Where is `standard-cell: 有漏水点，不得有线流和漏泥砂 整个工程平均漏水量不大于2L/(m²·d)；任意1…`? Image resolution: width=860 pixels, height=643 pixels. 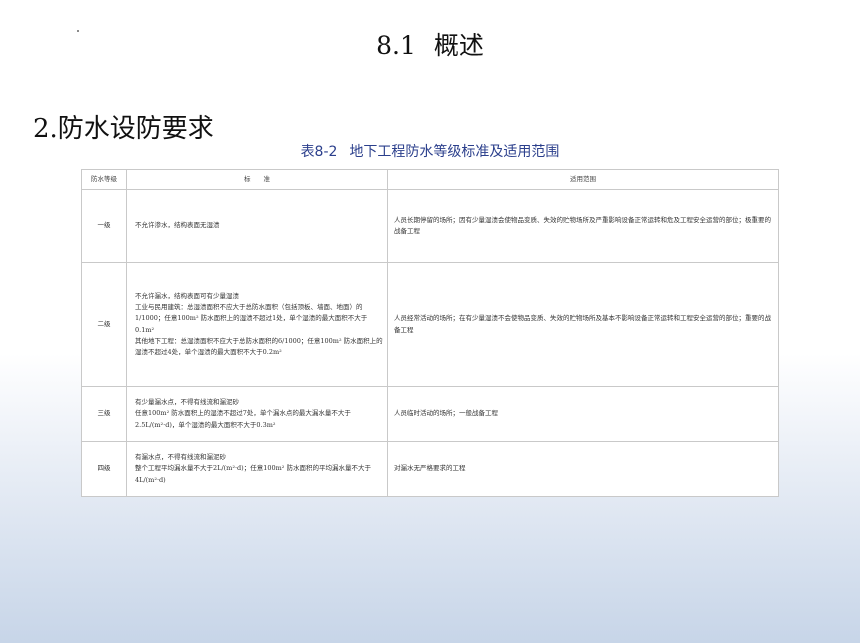 standard-cell: 有漏水点，不得有线流和漏泥砂 整个工程平均漏水量不大于2L/(m²·d)；任意1… is located at coordinates (257, 469).